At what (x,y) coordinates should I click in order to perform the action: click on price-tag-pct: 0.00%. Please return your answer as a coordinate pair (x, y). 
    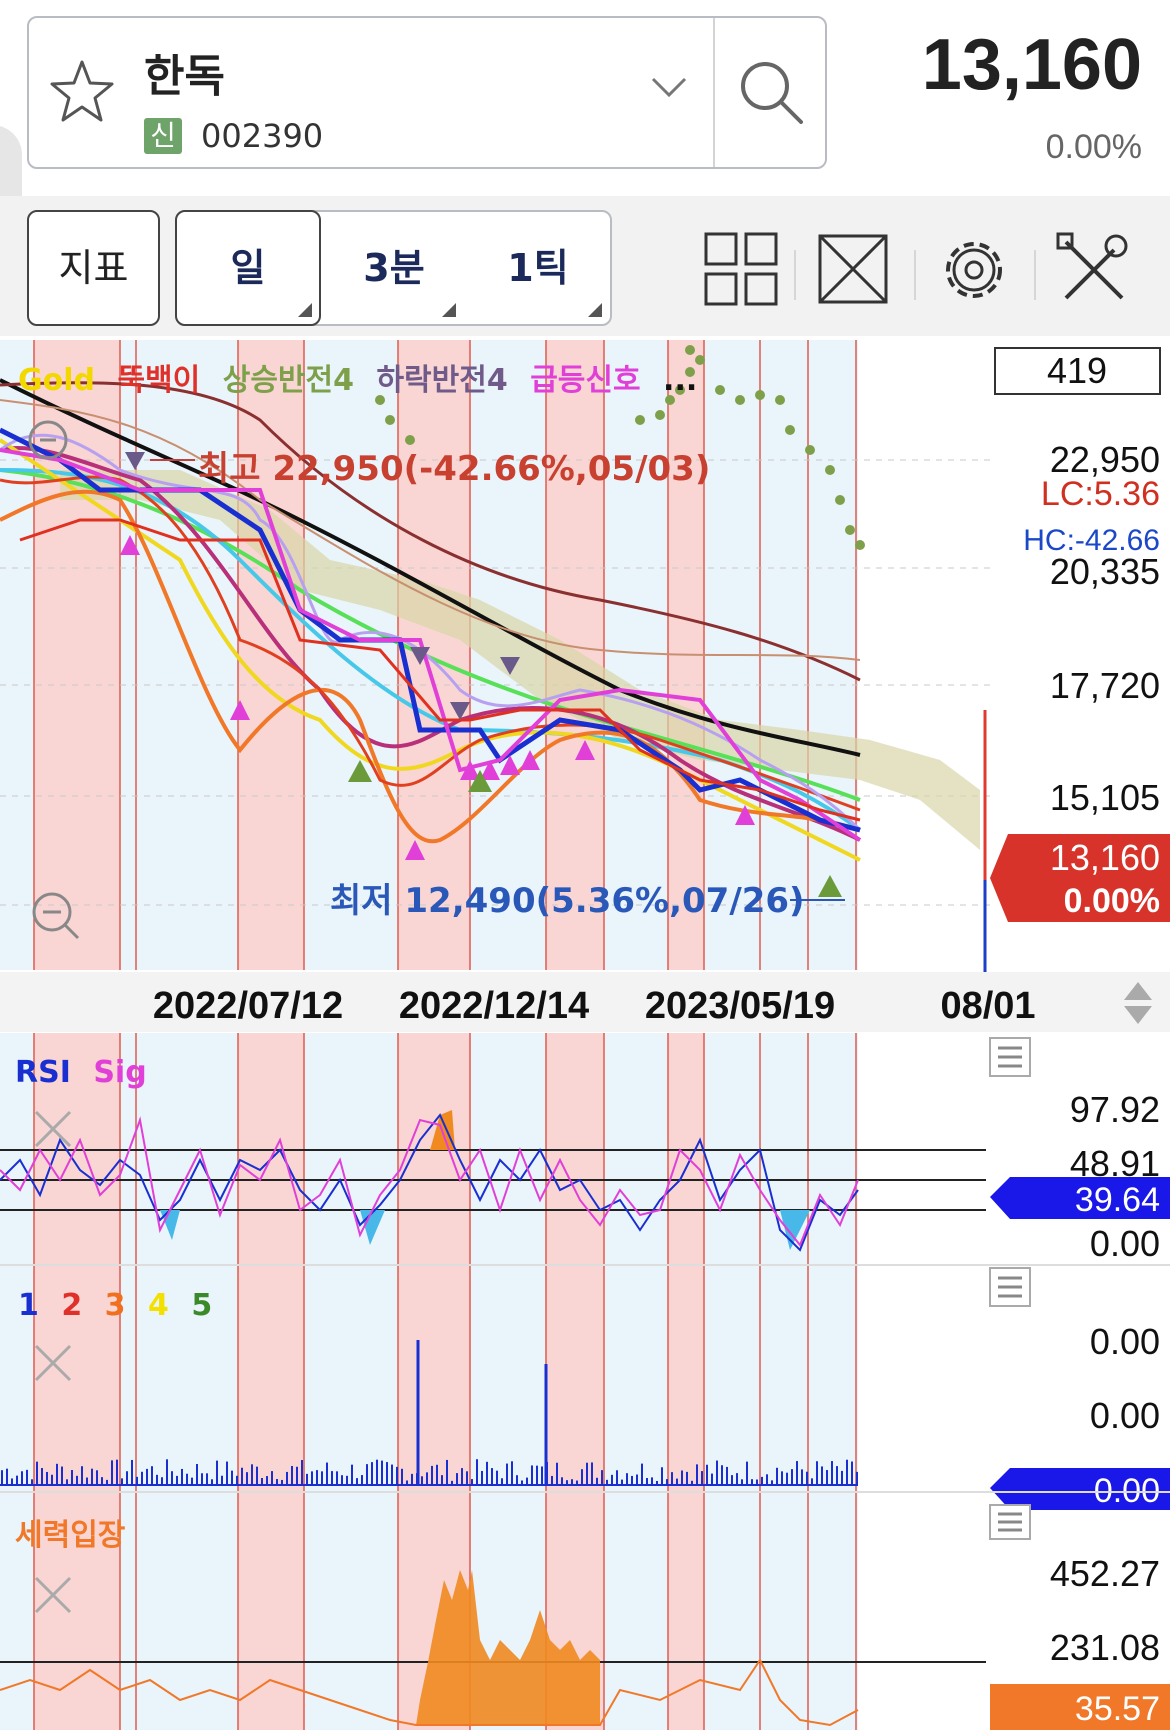
    Looking at the image, I should click on (1112, 901).